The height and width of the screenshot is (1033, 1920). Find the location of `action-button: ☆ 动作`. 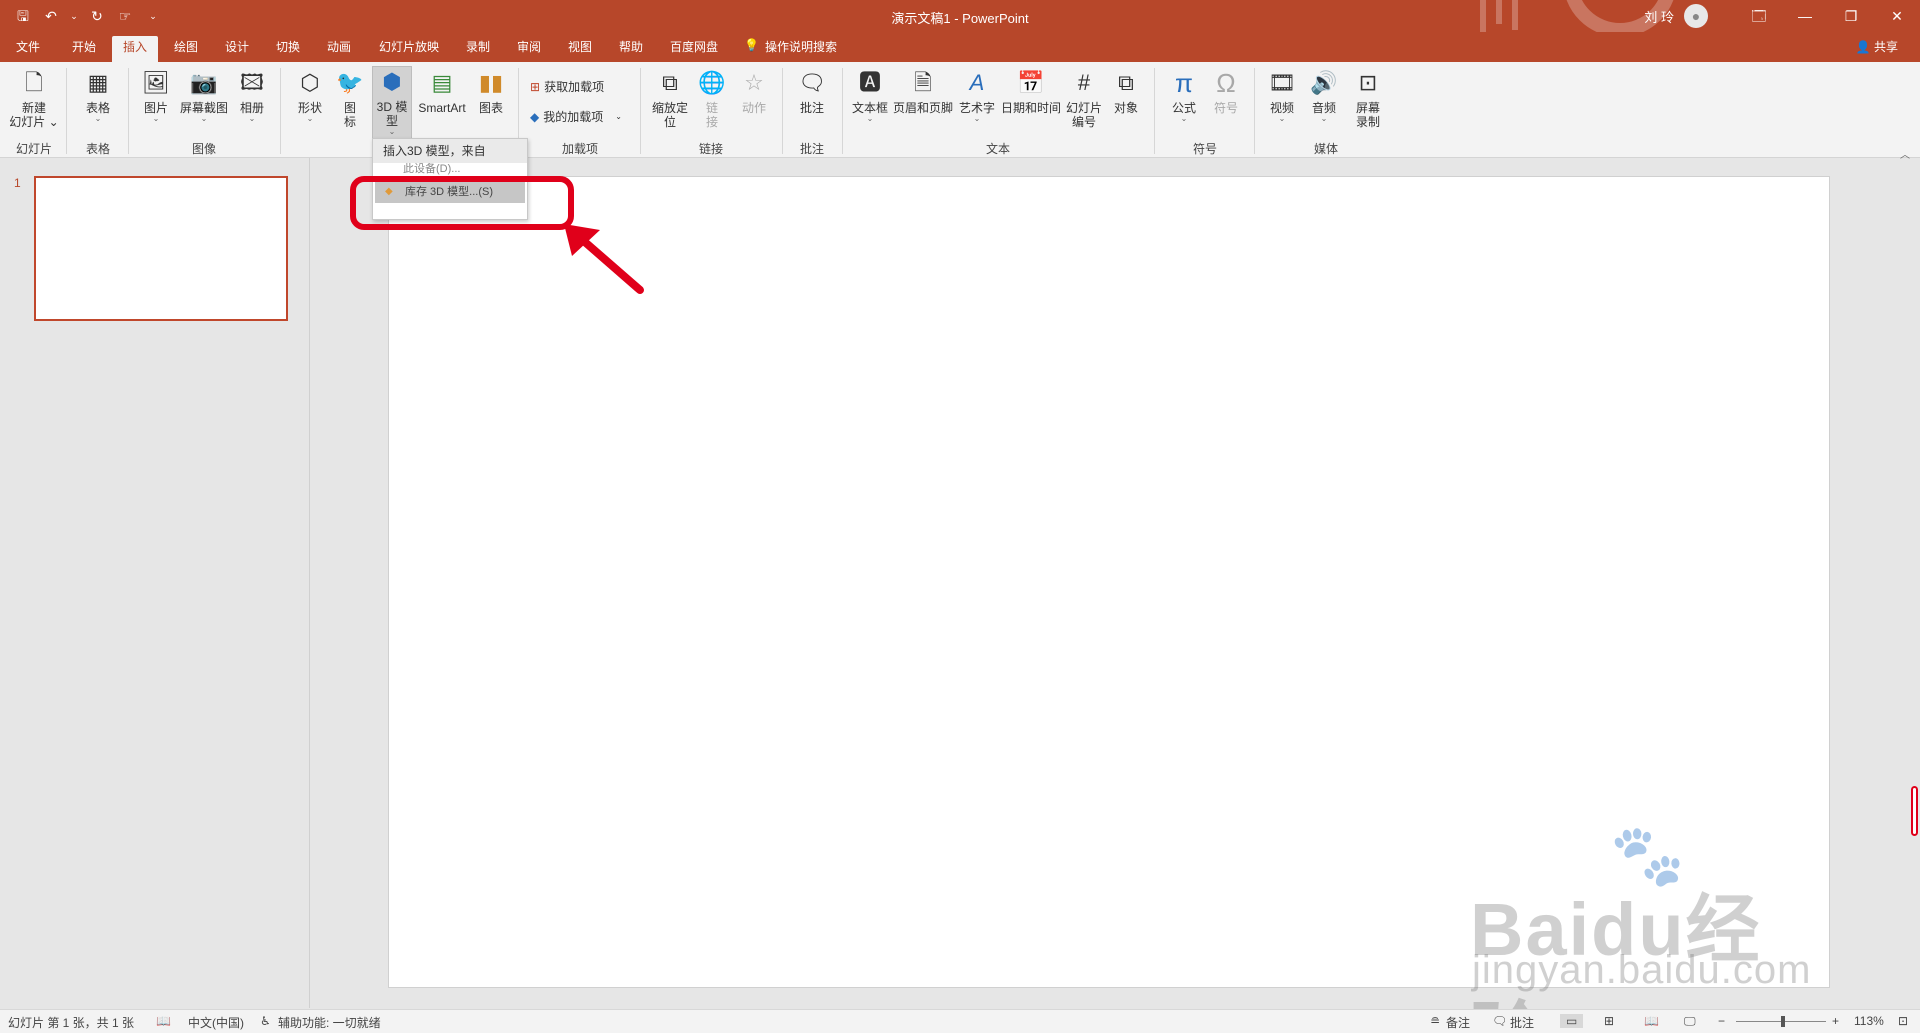

action-button: ☆ 动作 is located at coordinates (754, 91).